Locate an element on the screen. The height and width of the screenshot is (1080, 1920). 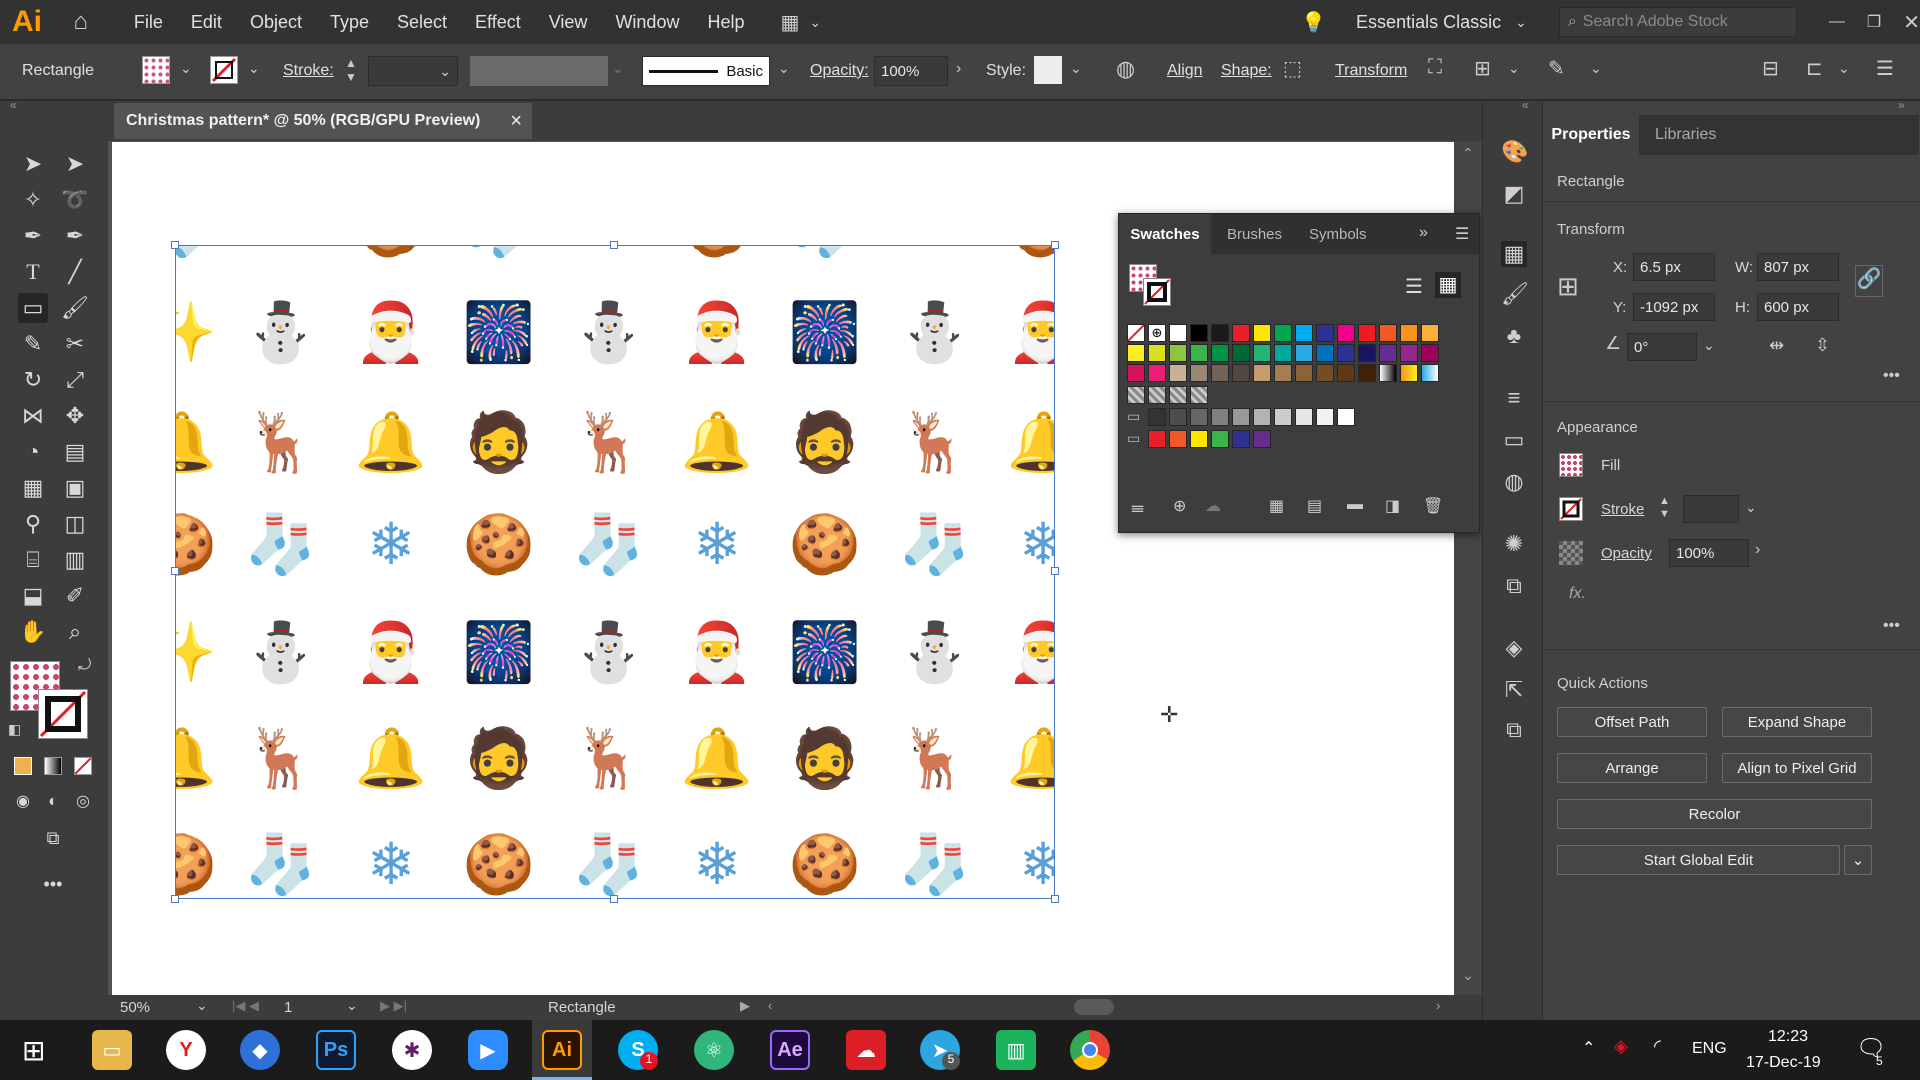
tab-libraries: Libraries is located at coordinates (1685, 135).